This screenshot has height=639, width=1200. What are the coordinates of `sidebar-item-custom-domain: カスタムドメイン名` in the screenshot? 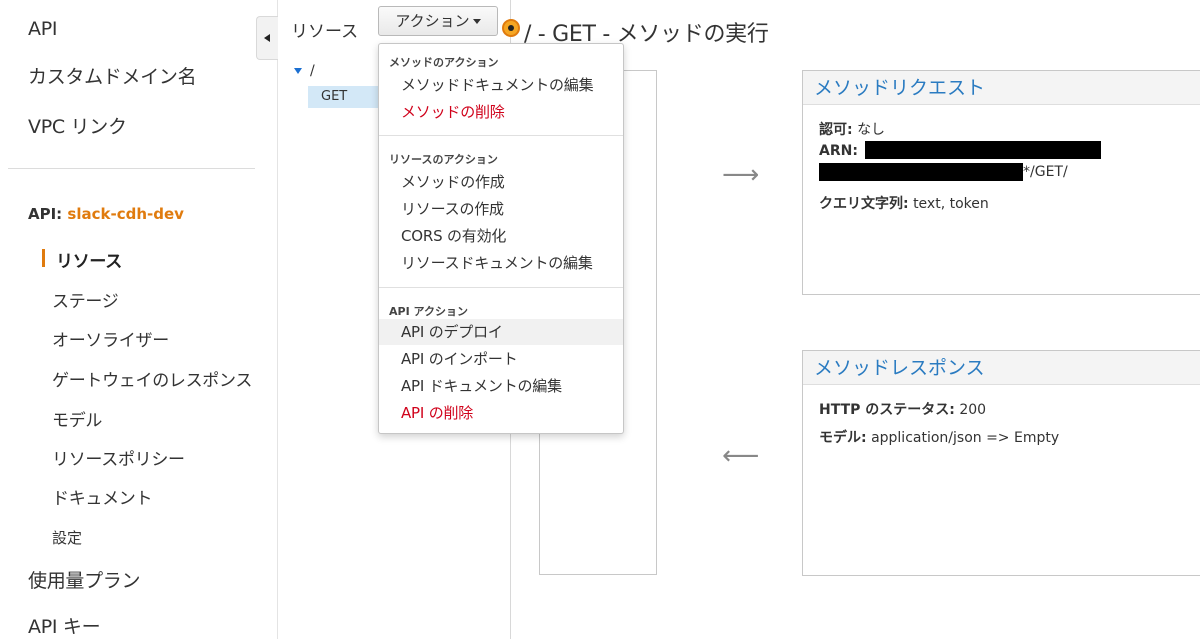 It's located at (112, 75).